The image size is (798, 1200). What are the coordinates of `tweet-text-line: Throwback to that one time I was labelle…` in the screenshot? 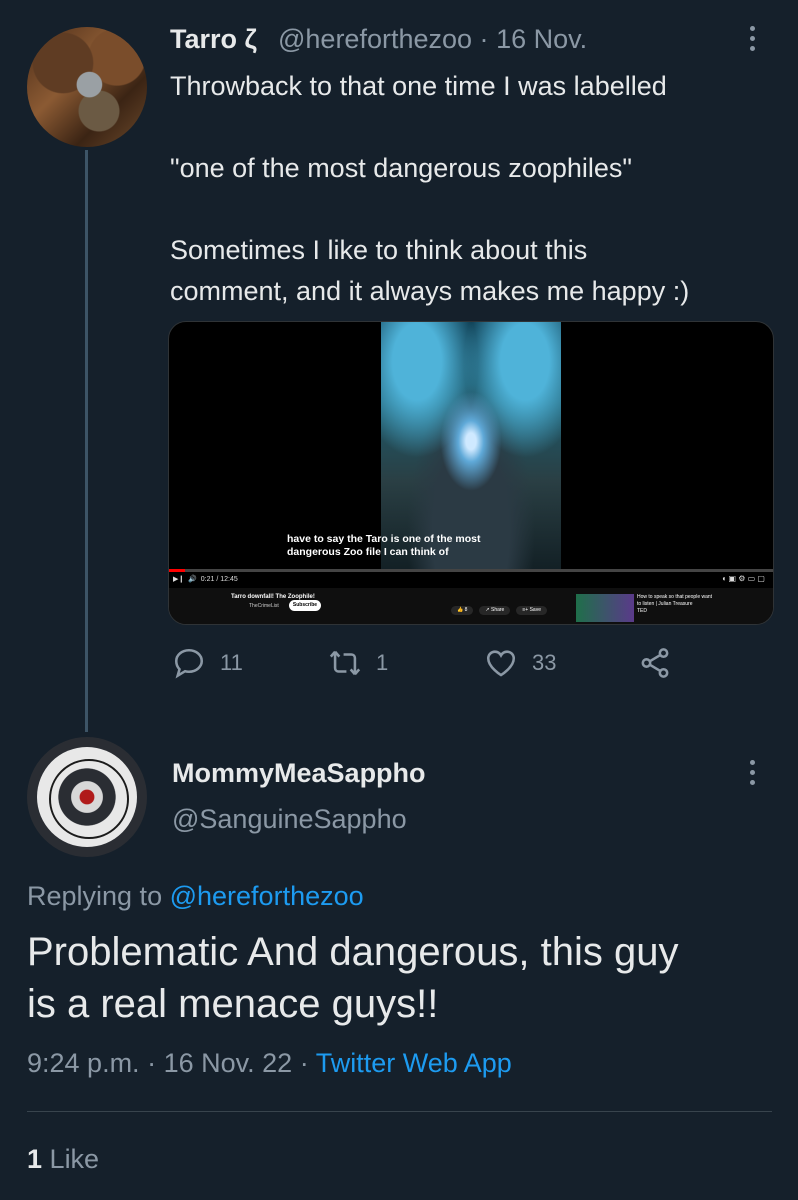 It's located at (418, 86).